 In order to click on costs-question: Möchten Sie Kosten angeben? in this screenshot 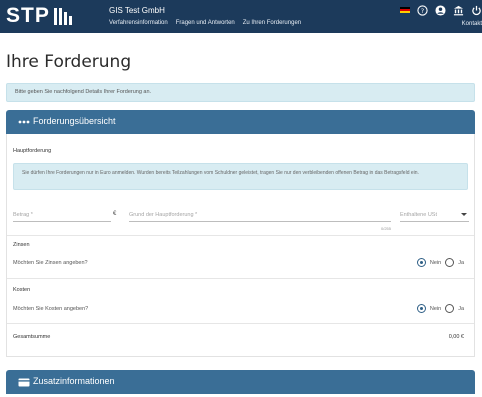, I will do `click(51, 309)`.